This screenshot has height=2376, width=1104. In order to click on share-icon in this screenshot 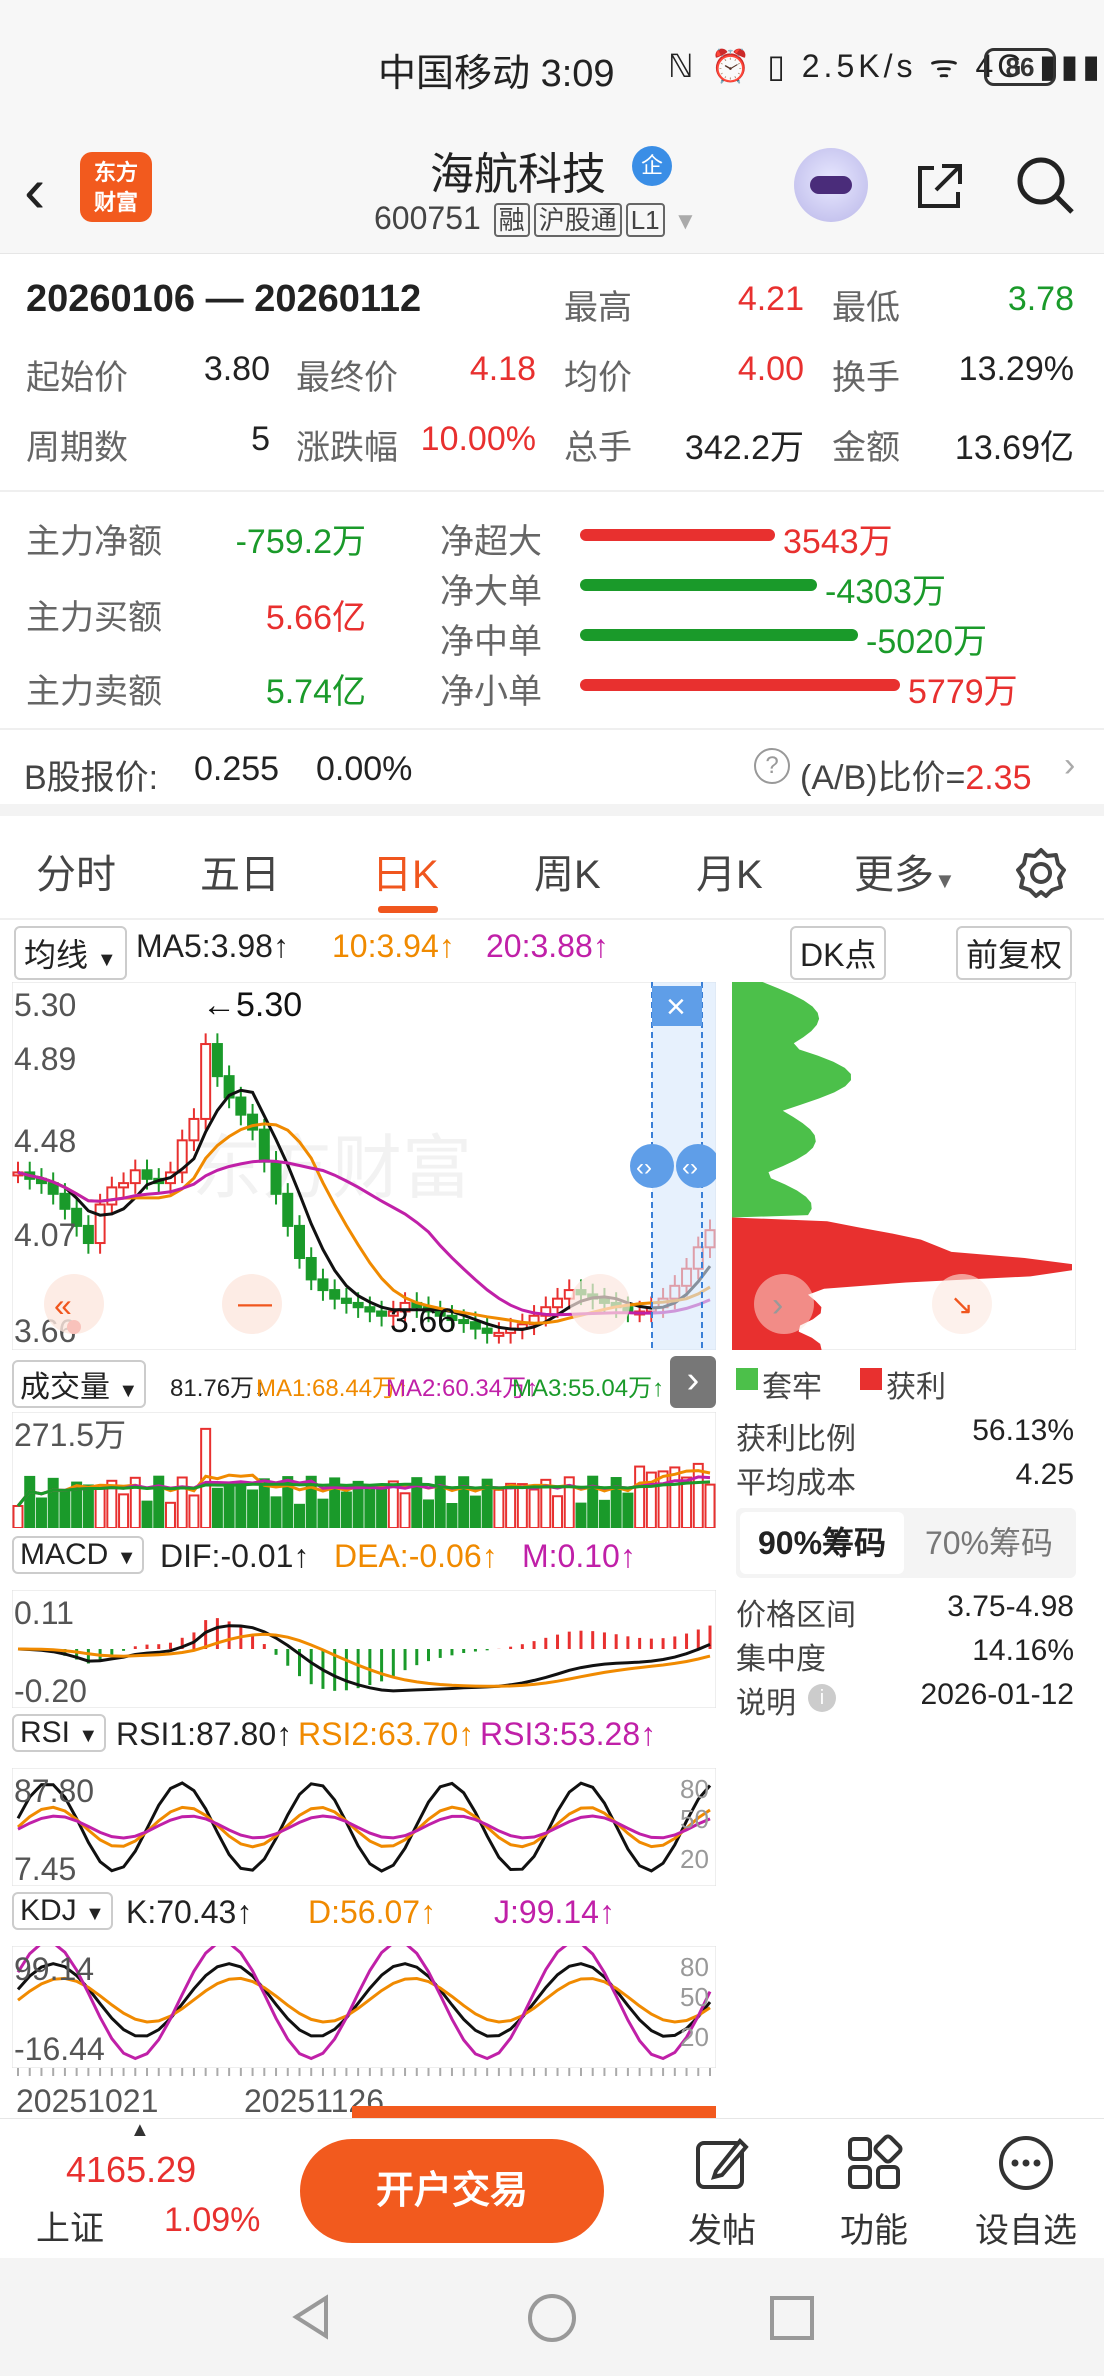, I will do `click(940, 186)`.